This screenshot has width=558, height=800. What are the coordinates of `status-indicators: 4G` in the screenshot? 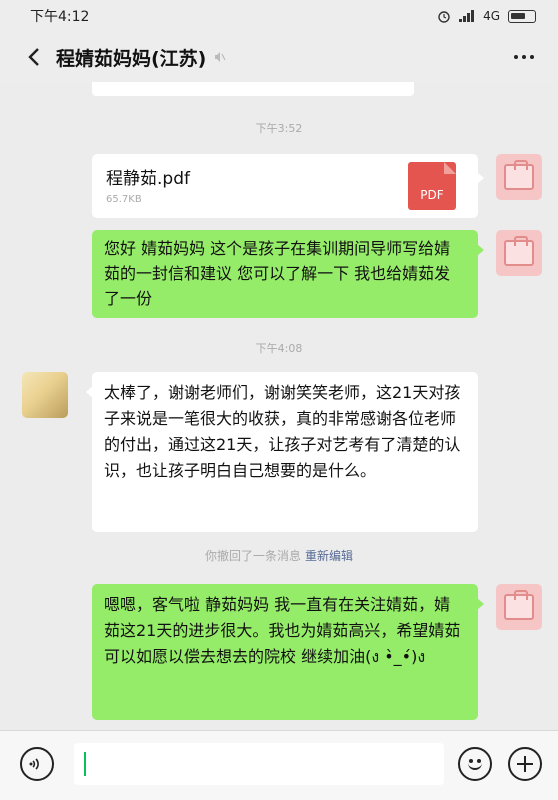 It's located at (486, 16).